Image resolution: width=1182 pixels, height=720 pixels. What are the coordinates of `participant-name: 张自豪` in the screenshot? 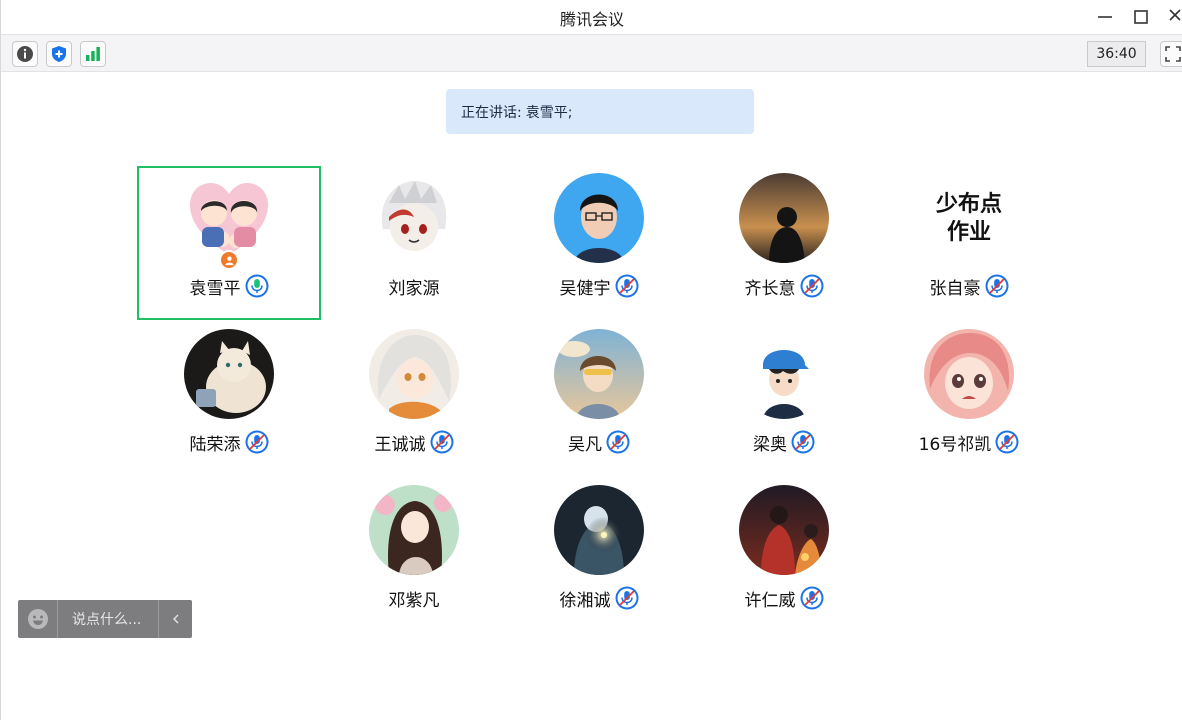 It's located at (955, 288).